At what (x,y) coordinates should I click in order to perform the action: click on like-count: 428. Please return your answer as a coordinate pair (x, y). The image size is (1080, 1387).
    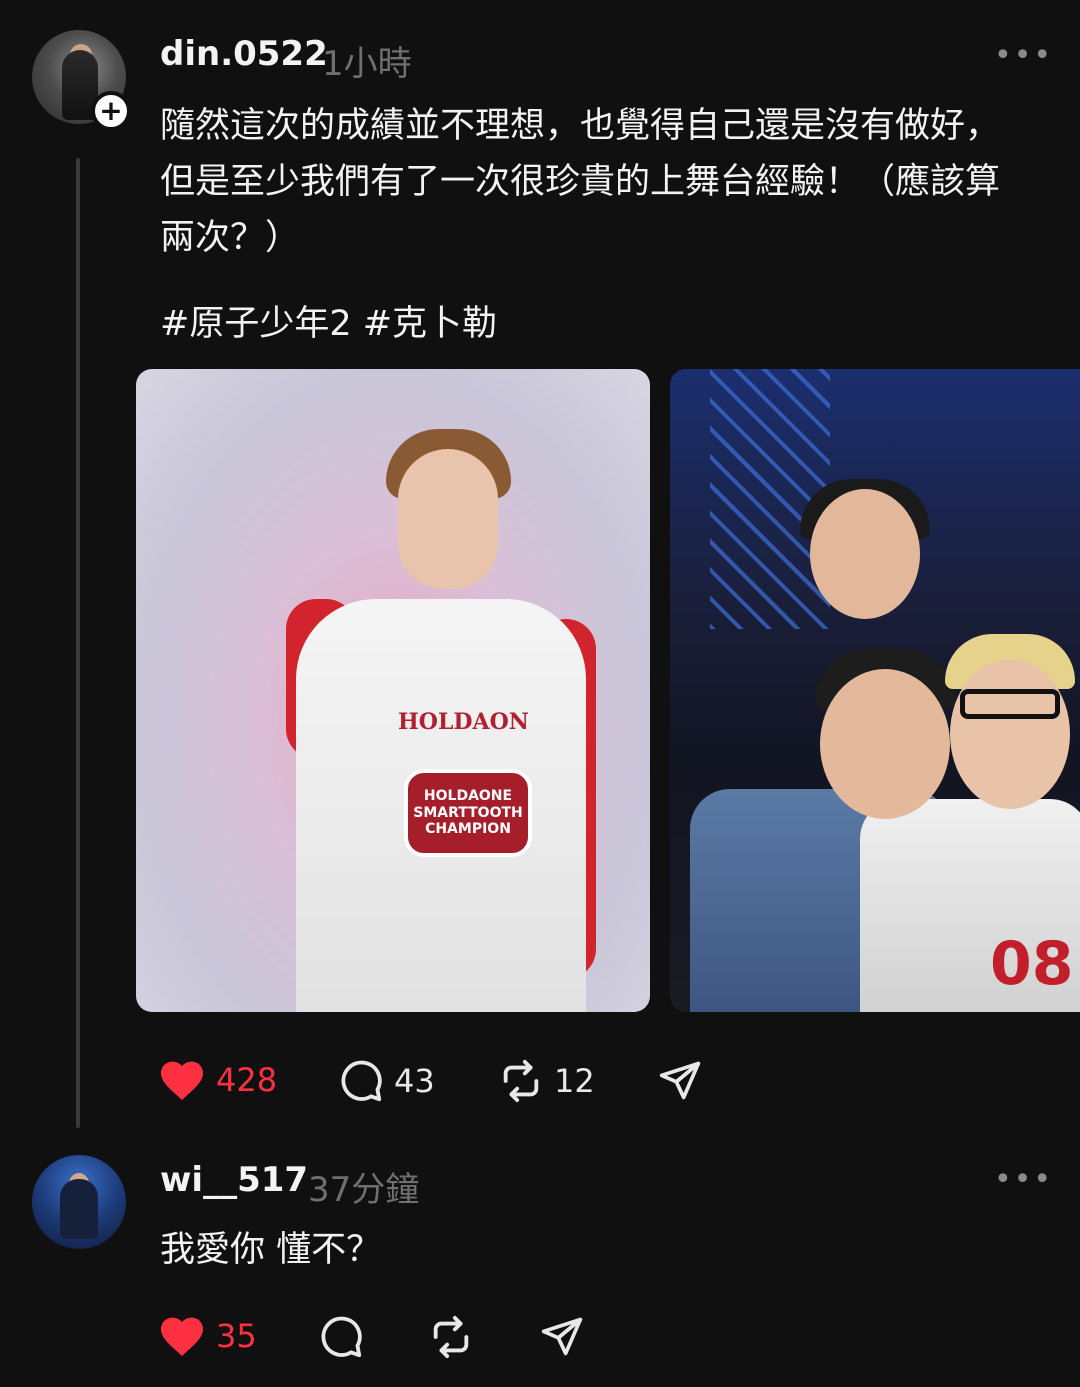
    Looking at the image, I should click on (247, 1080).